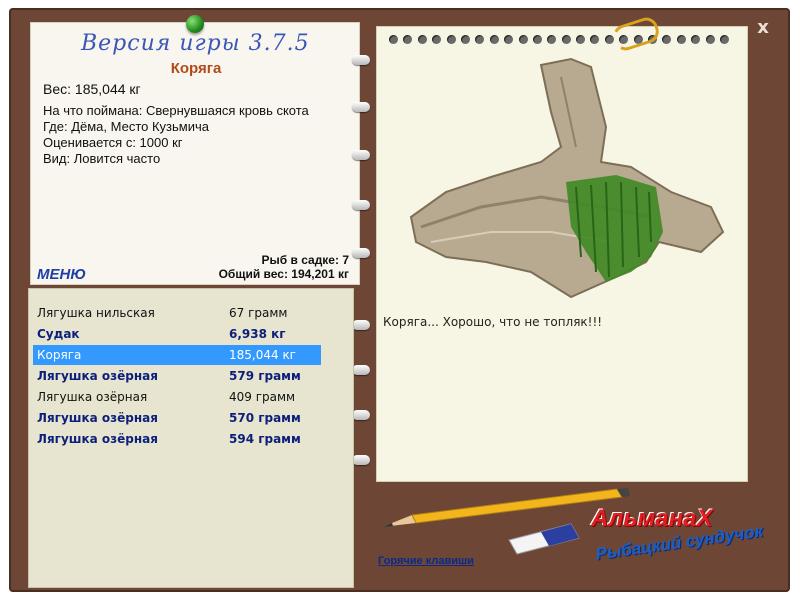 Image resolution: width=800 pixels, height=608 pixels. I want to click on list-item-weight: 570 грамм, so click(265, 418).